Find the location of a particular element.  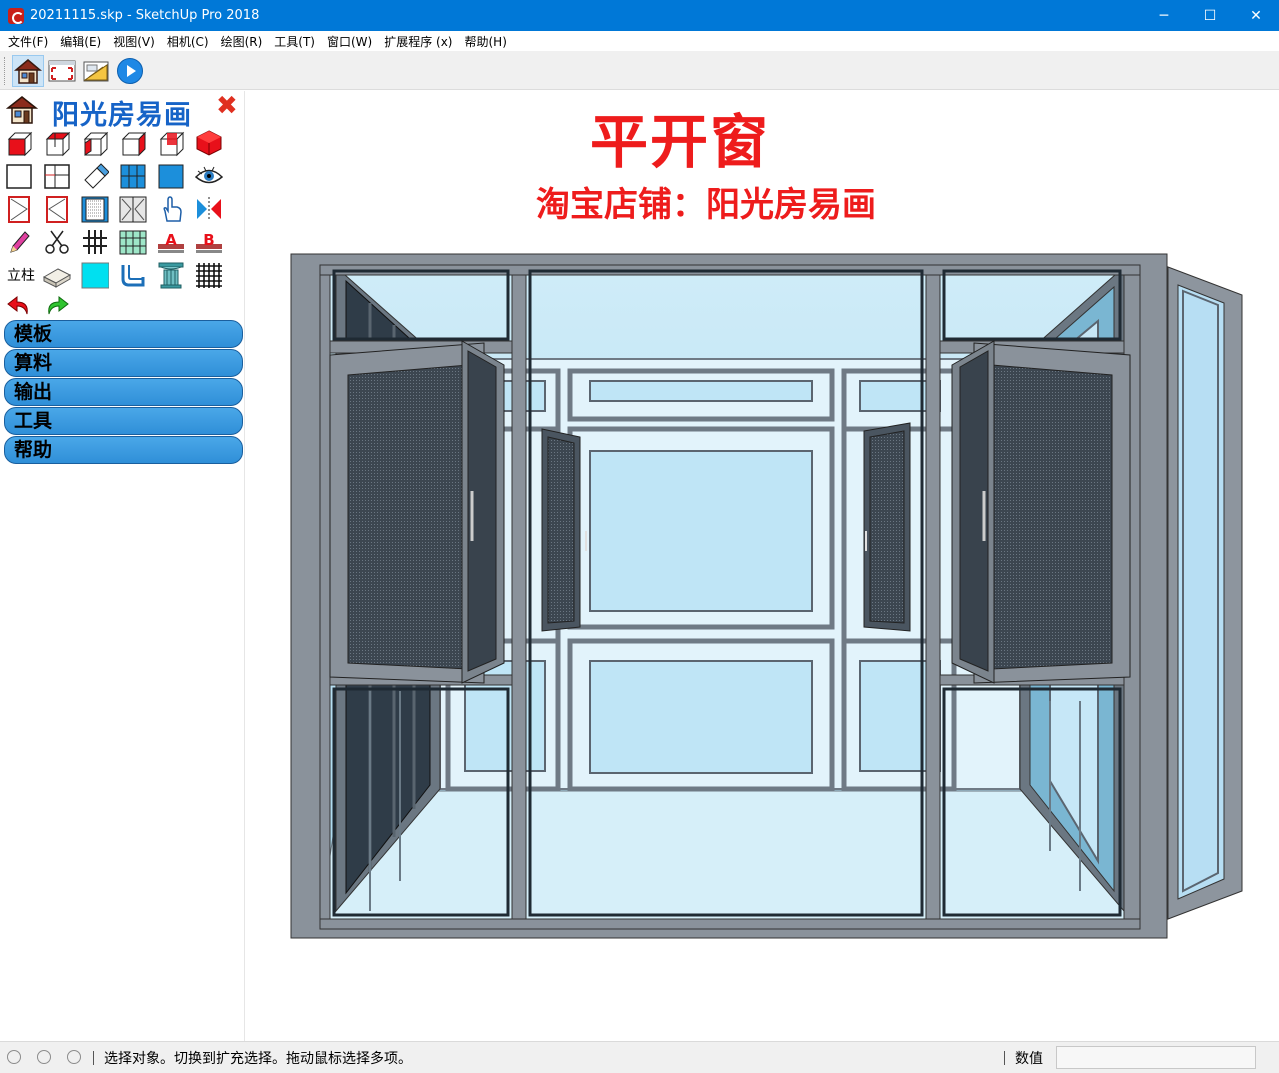

menu-window: 窗口(W) is located at coordinates (349, 41).